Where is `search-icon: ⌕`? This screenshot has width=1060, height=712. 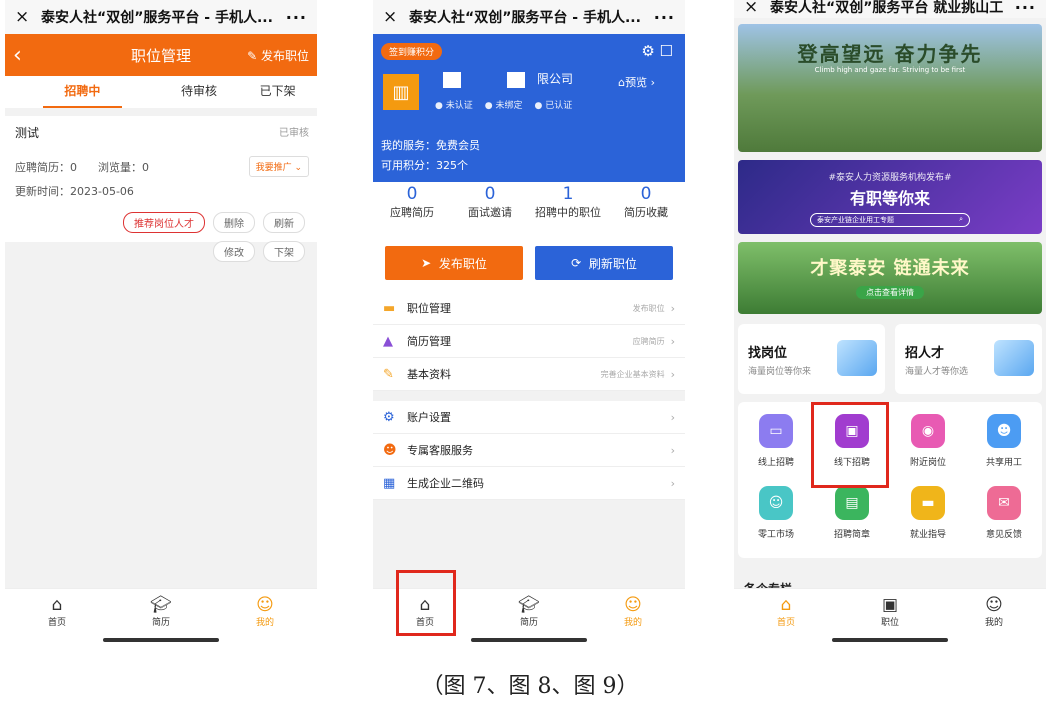 search-icon: ⌕ is located at coordinates (961, 219).